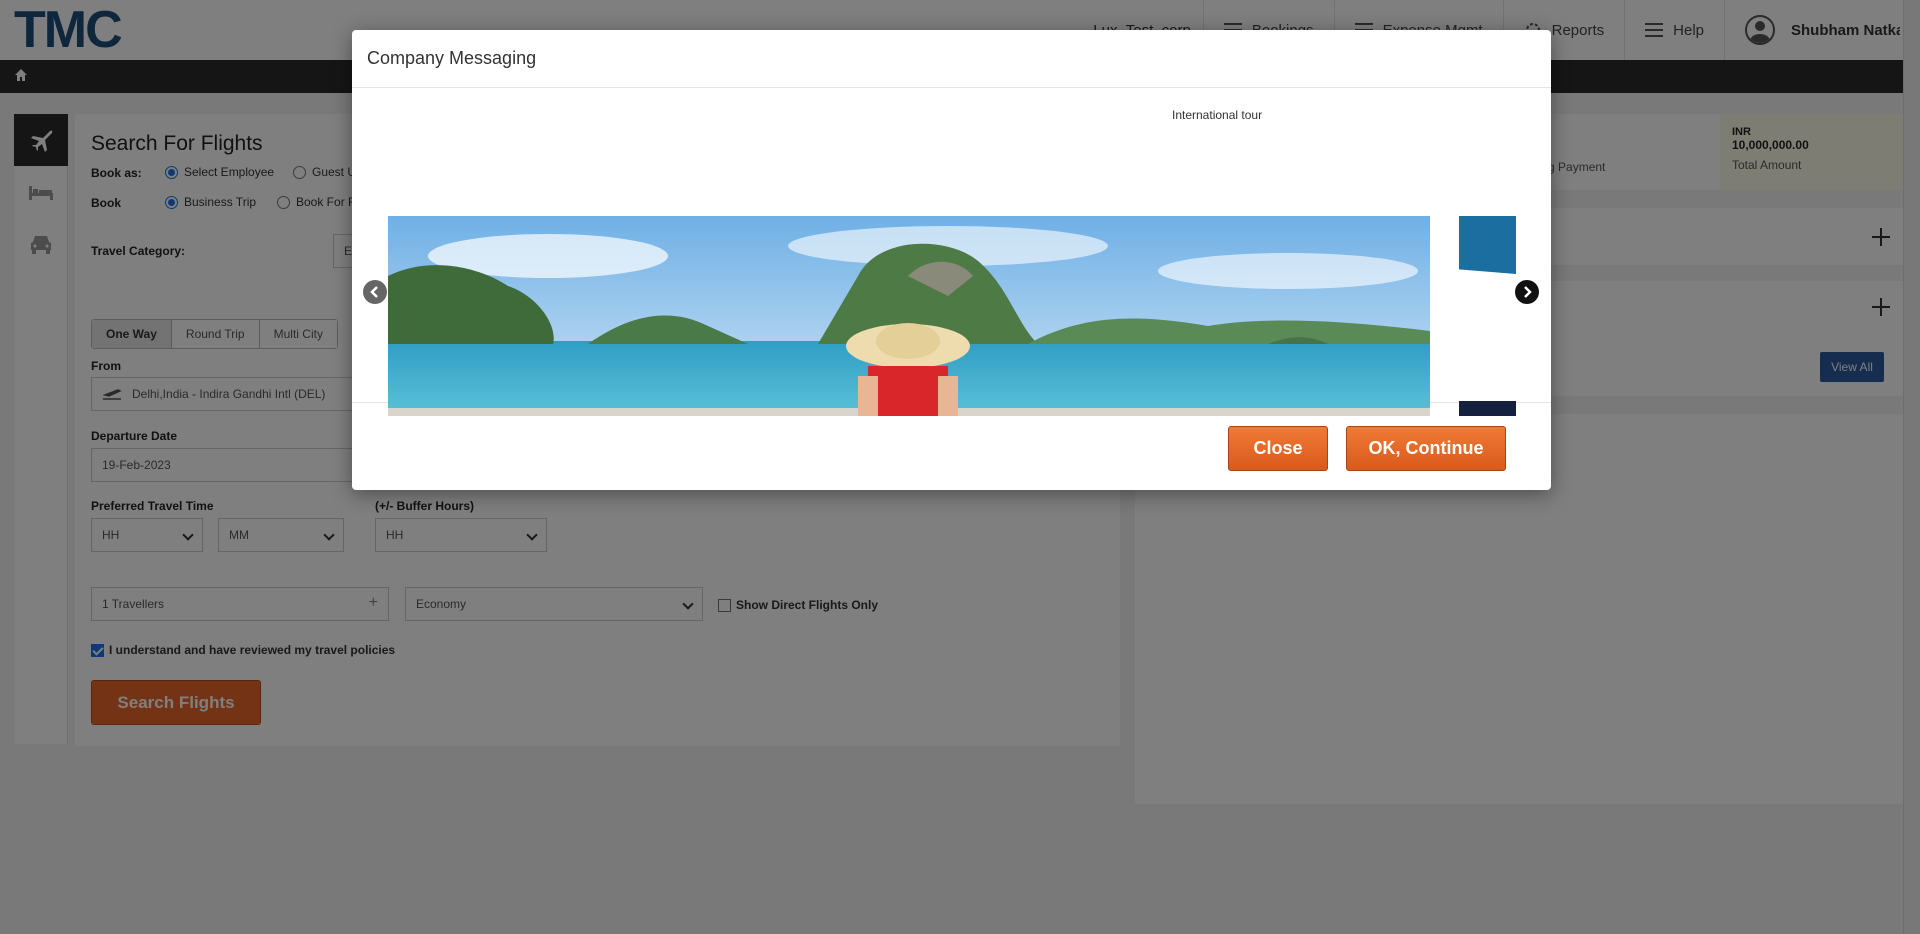  Describe the element at coordinates (1278, 448) in the screenshot. I see `close-button: Close` at that location.